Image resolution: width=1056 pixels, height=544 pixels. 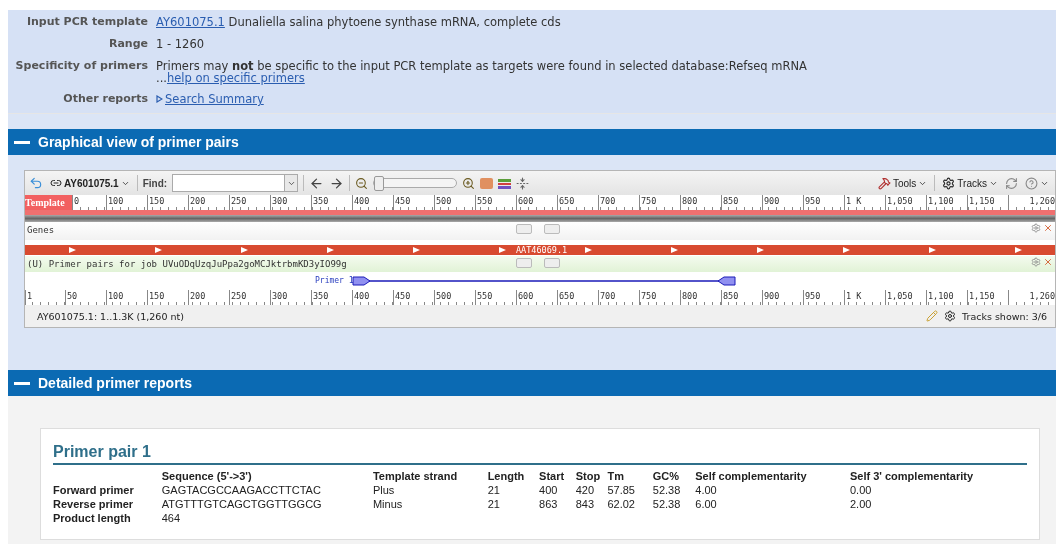 What do you see at coordinates (334, 280) in the screenshot?
I see `primer-label: Primer 1` at bounding box center [334, 280].